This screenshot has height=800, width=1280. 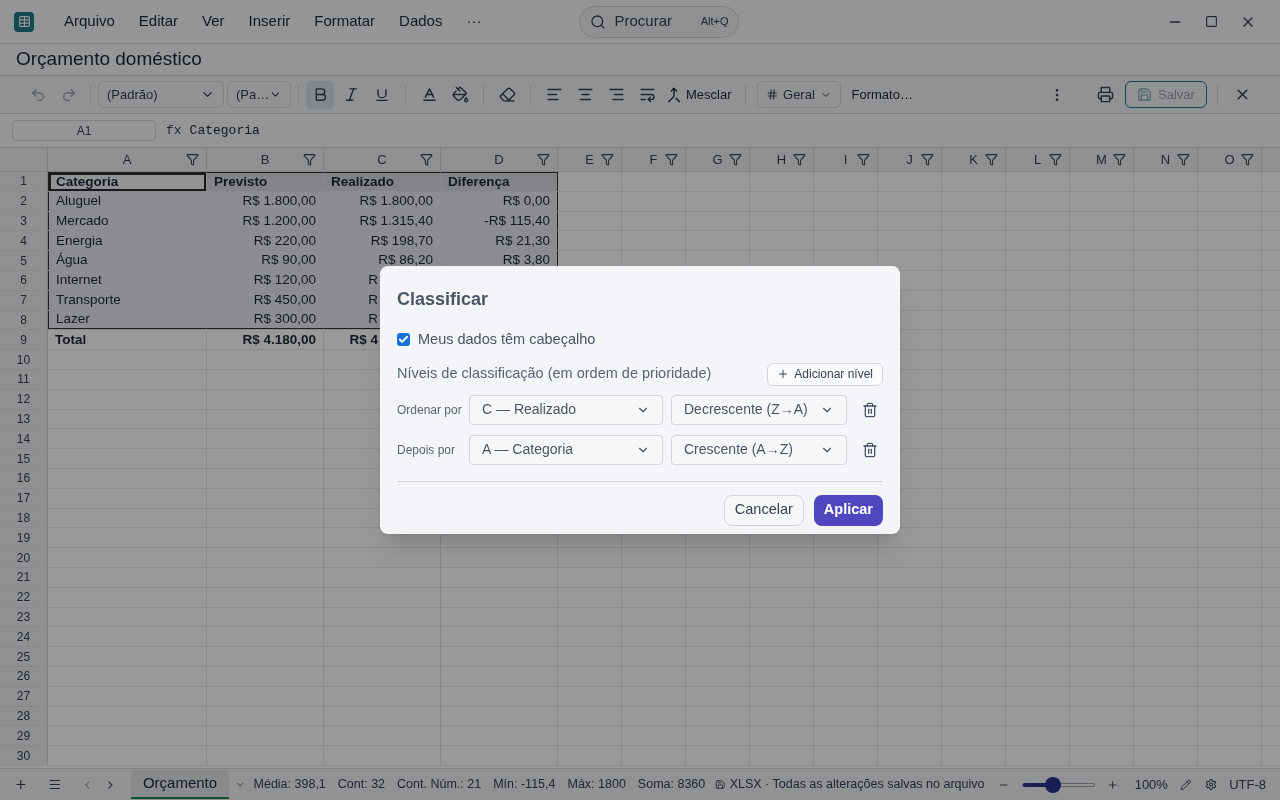 What do you see at coordinates (361, 785) in the screenshot?
I see `status-stat: Cont: 32` at bounding box center [361, 785].